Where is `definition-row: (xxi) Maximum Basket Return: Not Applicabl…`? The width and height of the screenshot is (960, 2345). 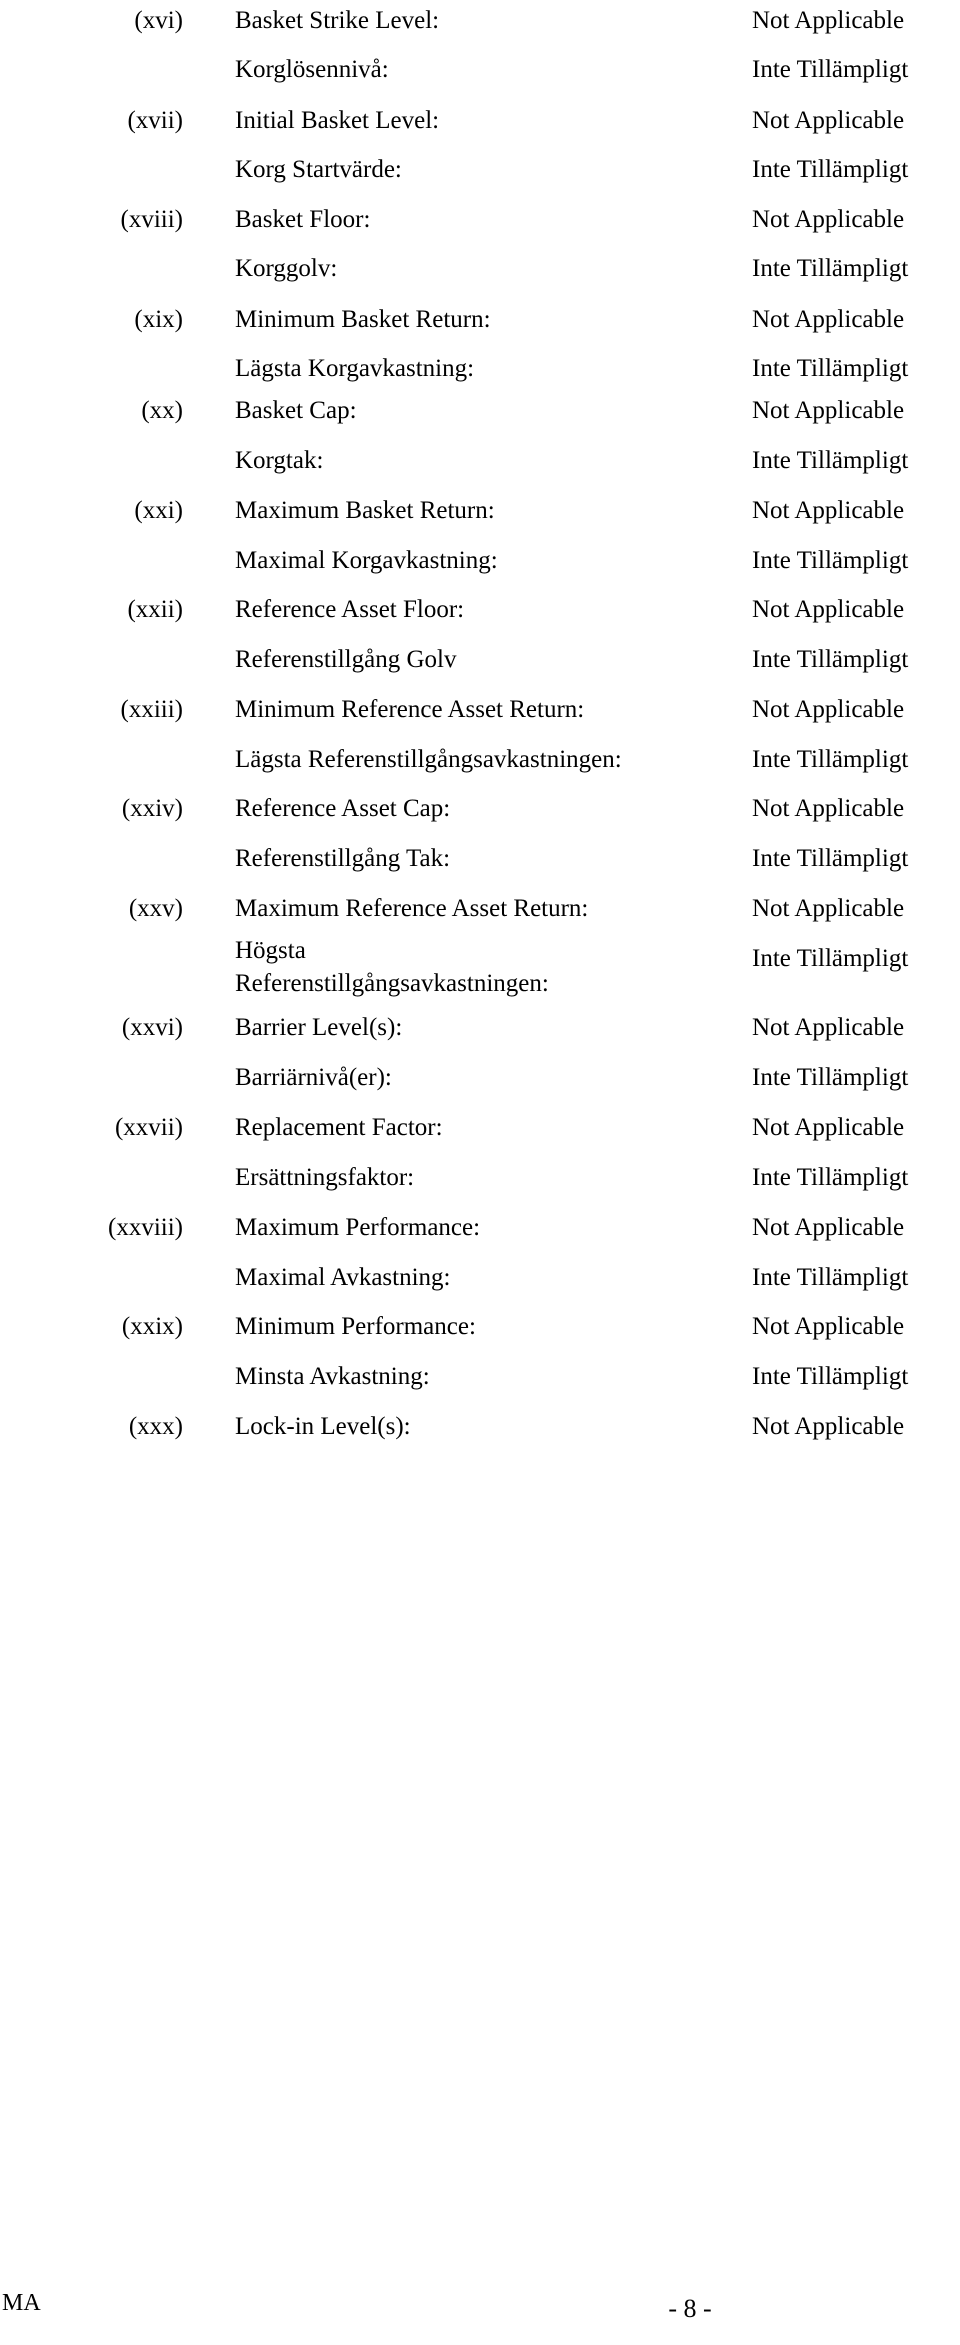 definition-row: (xxi) Maximum Basket Return: Not Applicabl… is located at coordinates (480, 514).